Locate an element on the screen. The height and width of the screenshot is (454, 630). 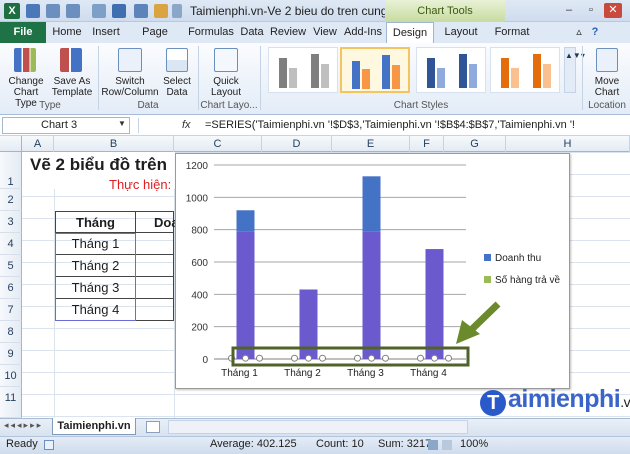
x-tick-label: Tháng 1 is located at coordinates (239, 373).